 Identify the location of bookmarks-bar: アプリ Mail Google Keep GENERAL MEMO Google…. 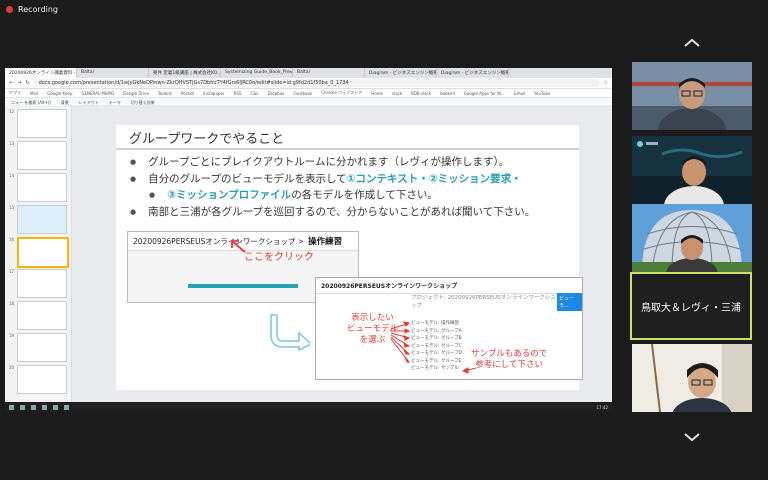
(308, 93).